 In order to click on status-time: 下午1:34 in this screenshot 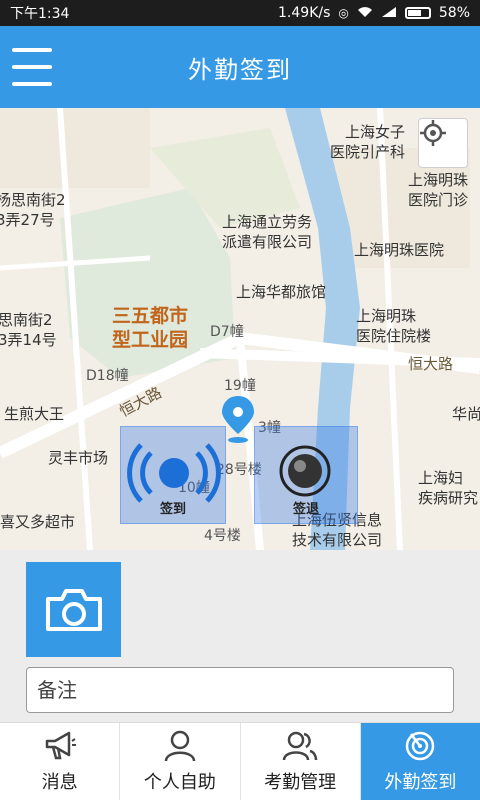, I will do `click(40, 14)`.